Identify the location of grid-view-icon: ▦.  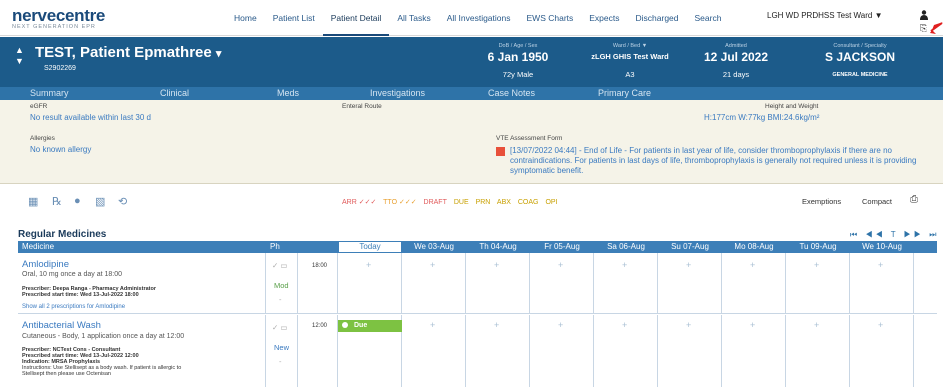
(33, 201).